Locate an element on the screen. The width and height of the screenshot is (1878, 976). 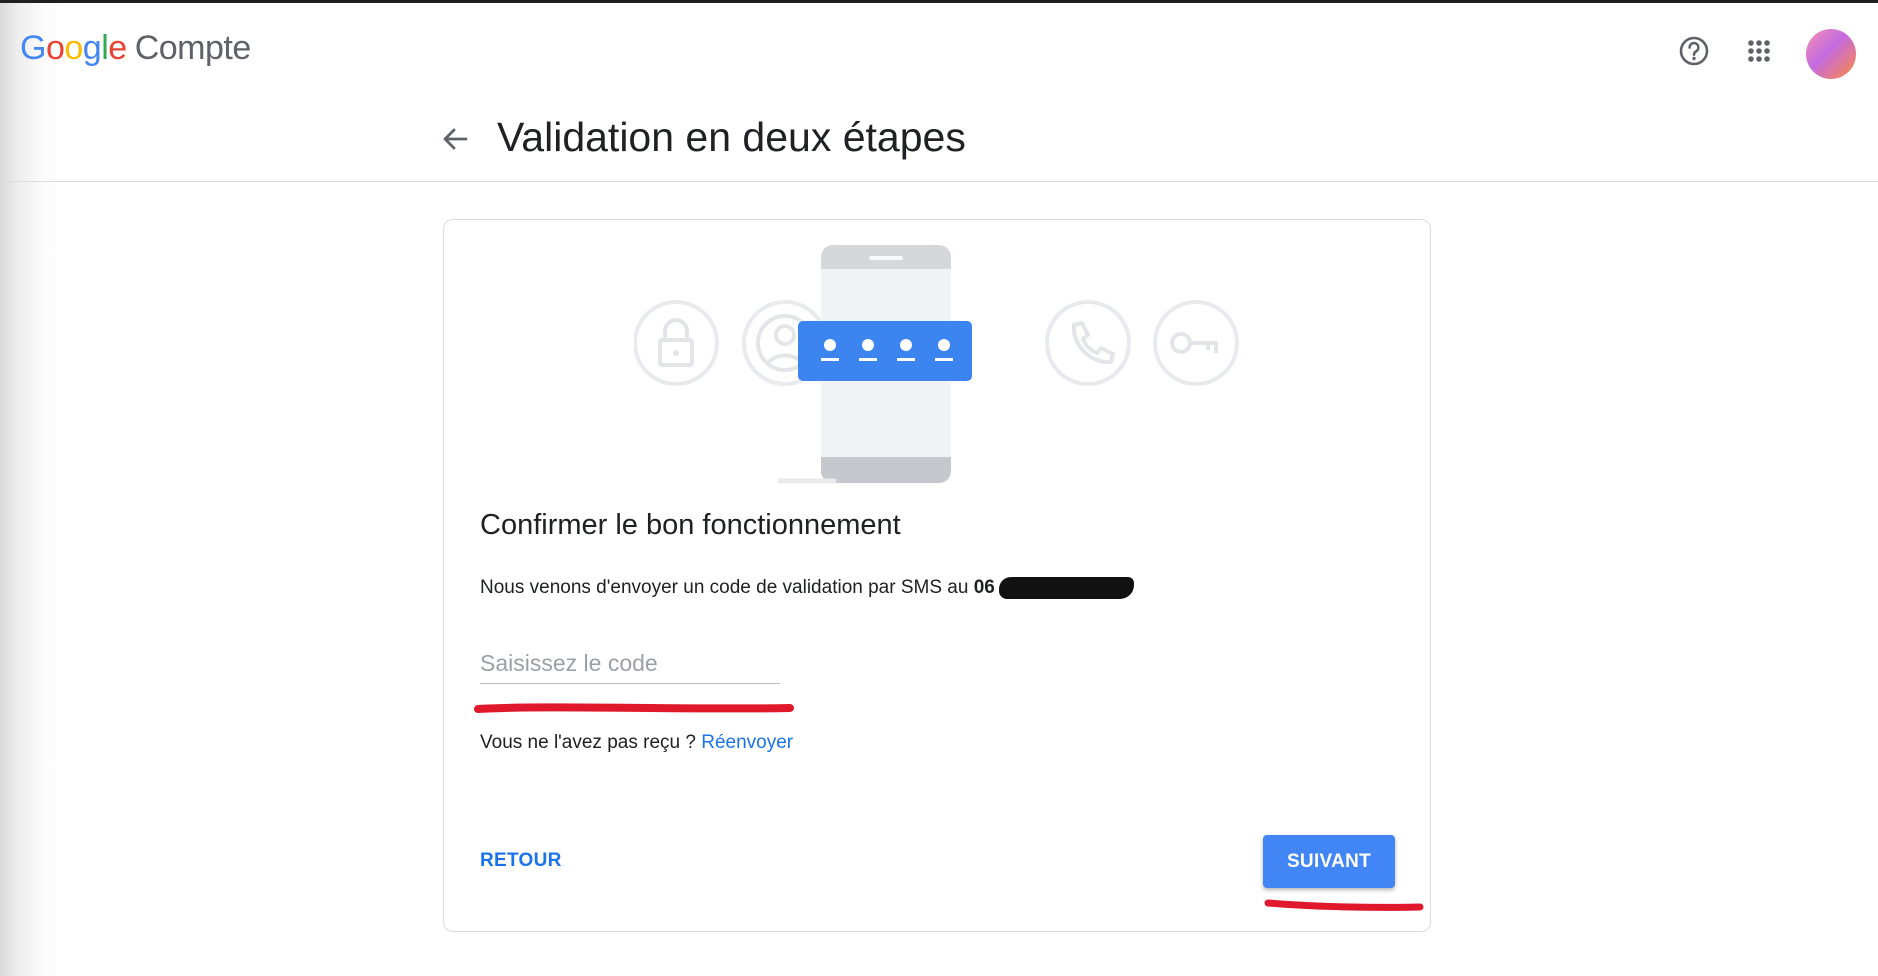
google-account-logo: Google Compte is located at coordinates (135, 48).